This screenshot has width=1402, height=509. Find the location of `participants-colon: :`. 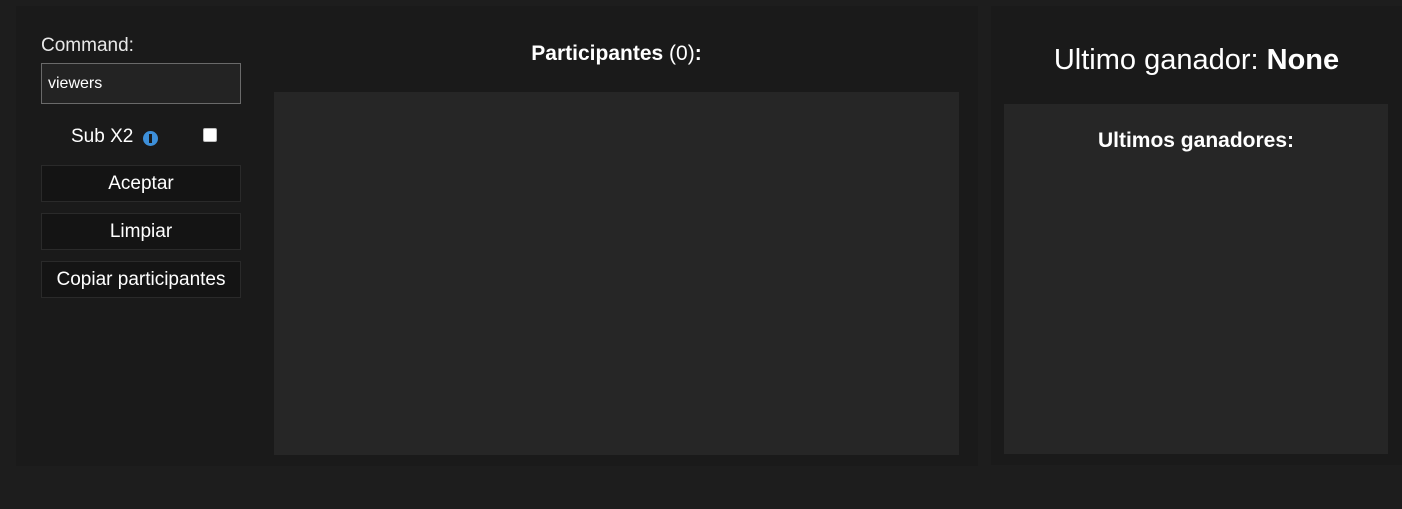

participants-colon: : is located at coordinates (698, 53).